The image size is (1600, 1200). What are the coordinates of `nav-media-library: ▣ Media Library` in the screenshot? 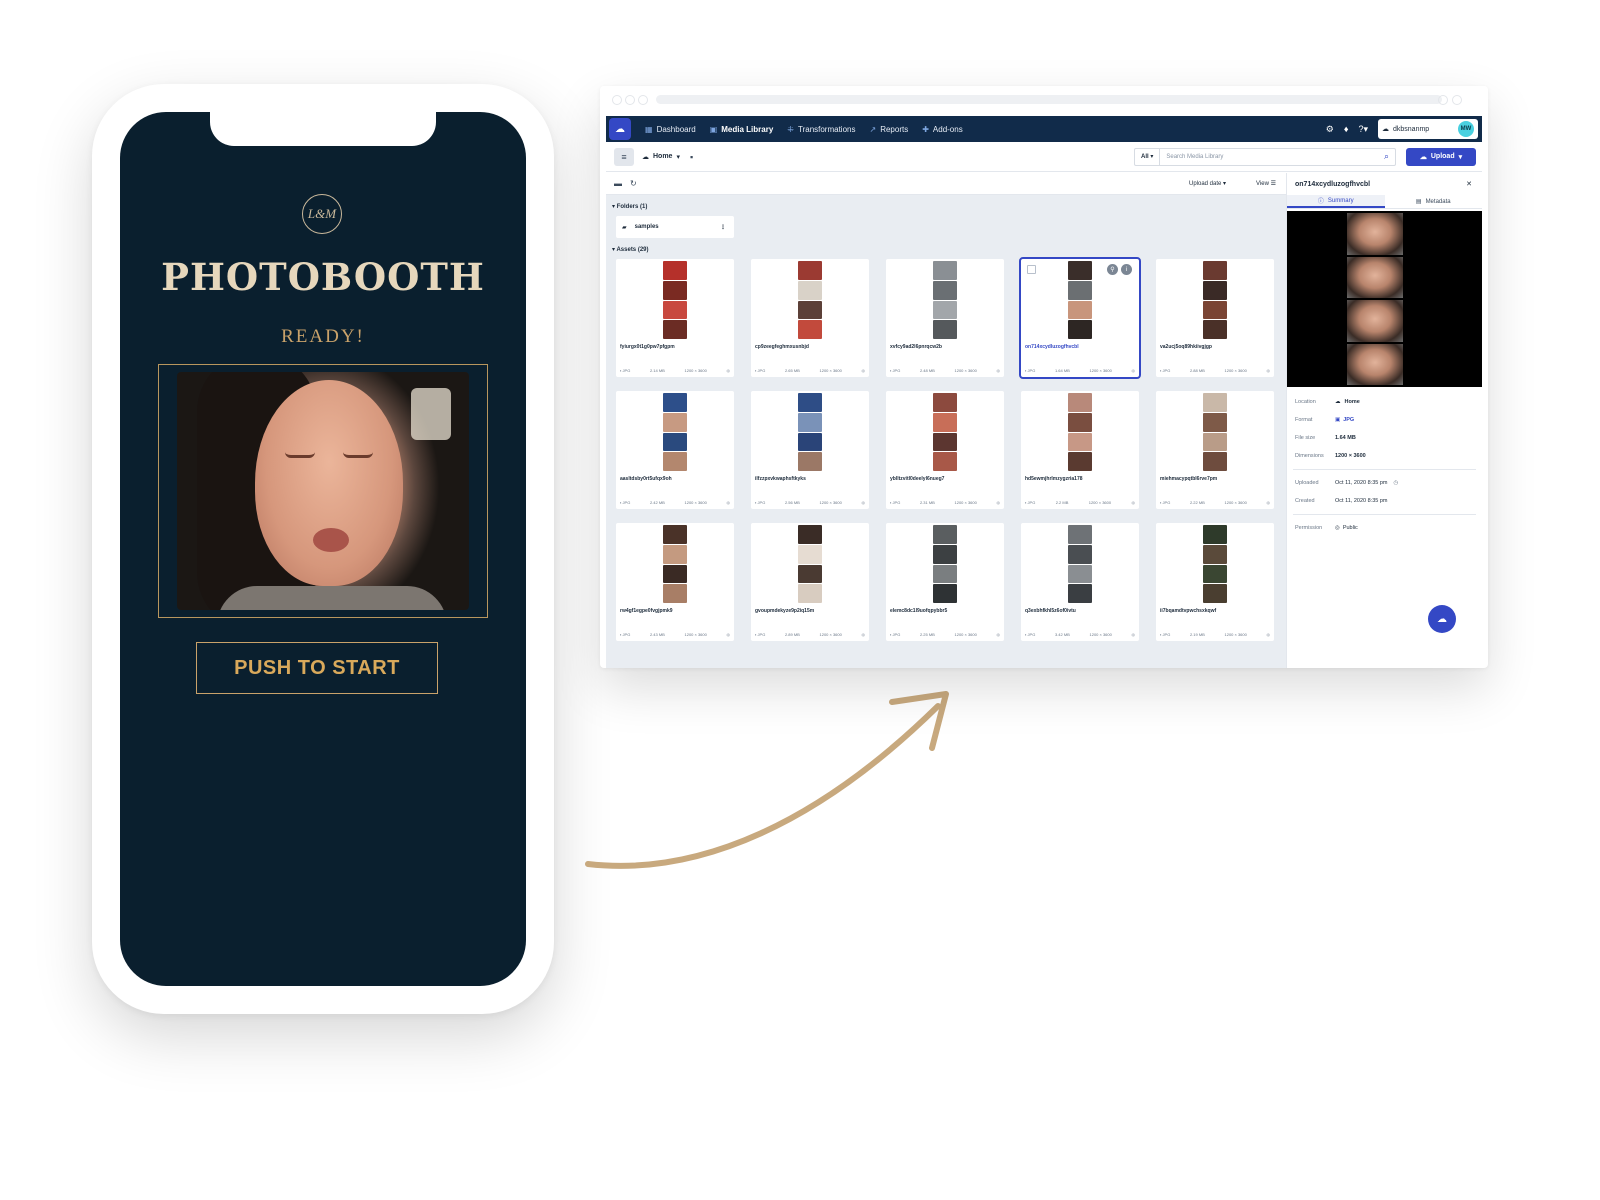 It's located at (742, 129).